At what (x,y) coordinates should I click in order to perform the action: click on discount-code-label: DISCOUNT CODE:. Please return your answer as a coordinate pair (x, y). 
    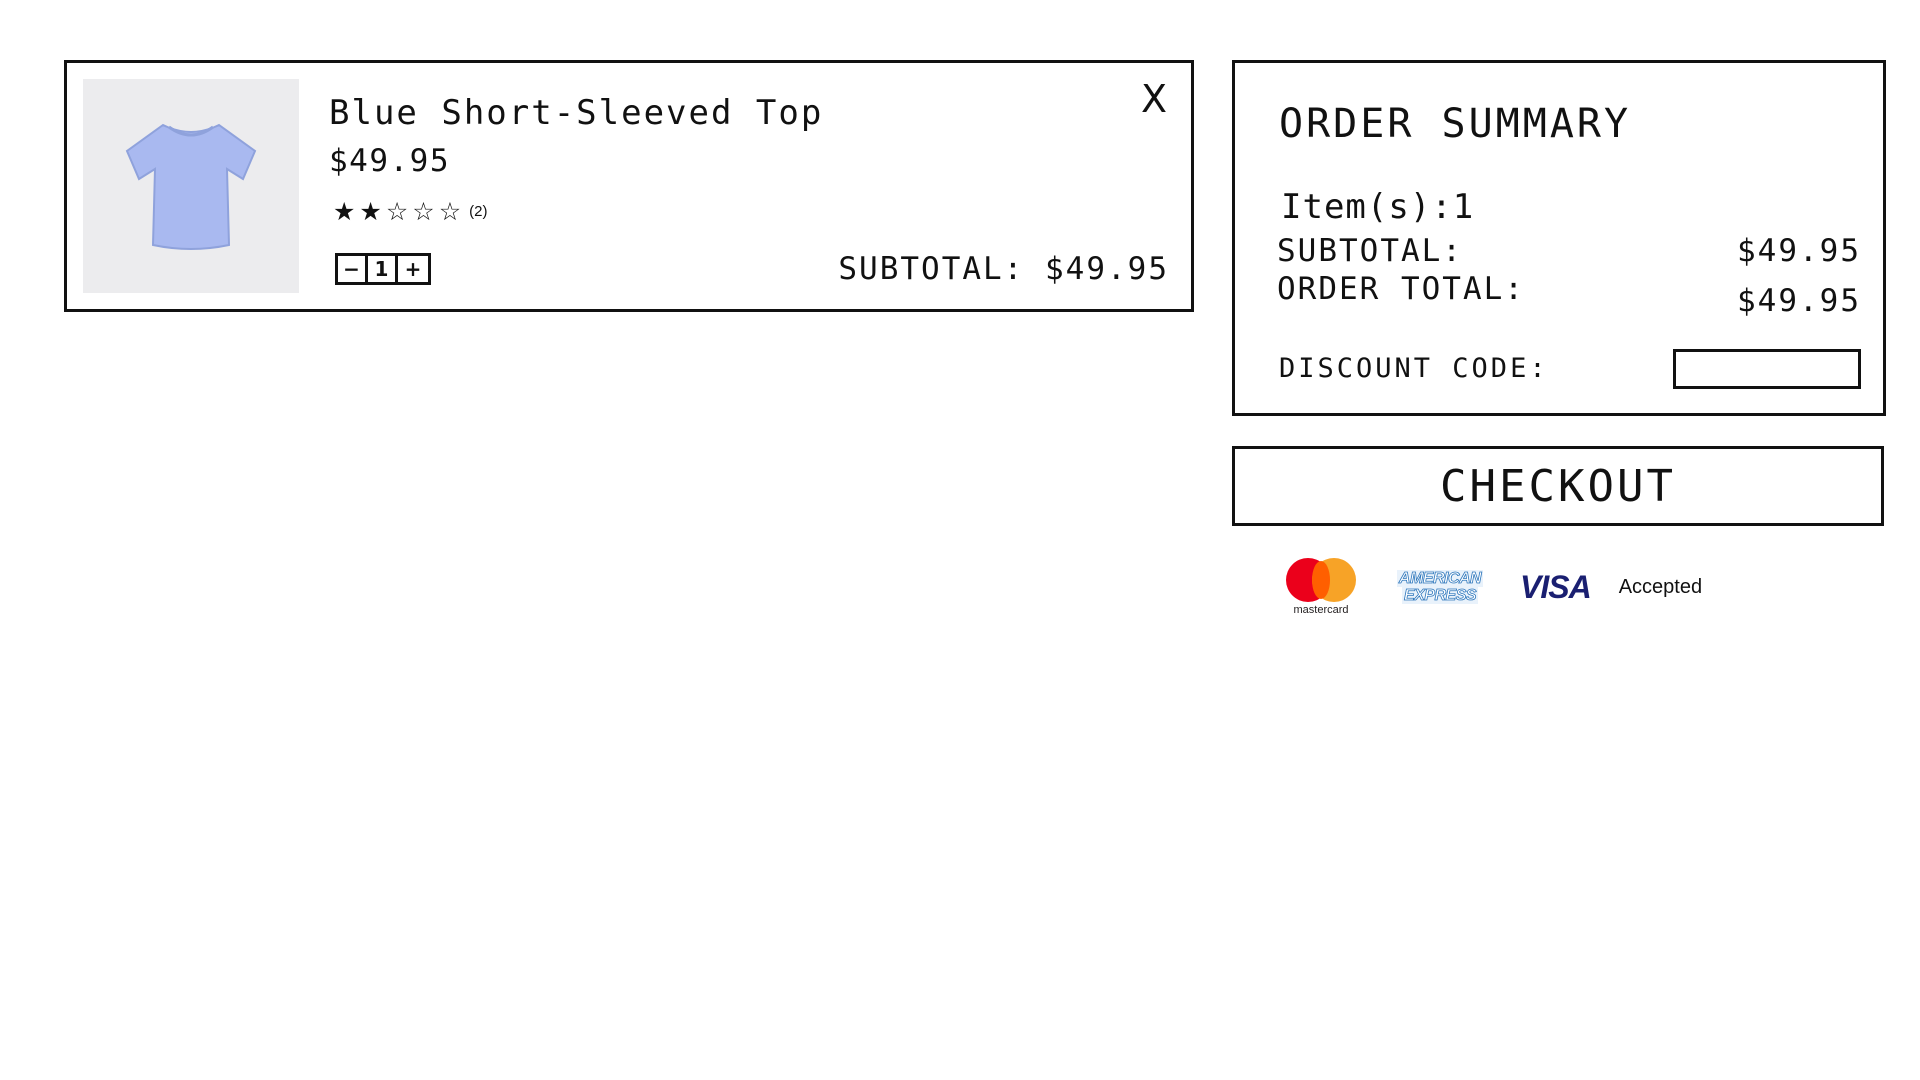
    Looking at the image, I should click on (1414, 368).